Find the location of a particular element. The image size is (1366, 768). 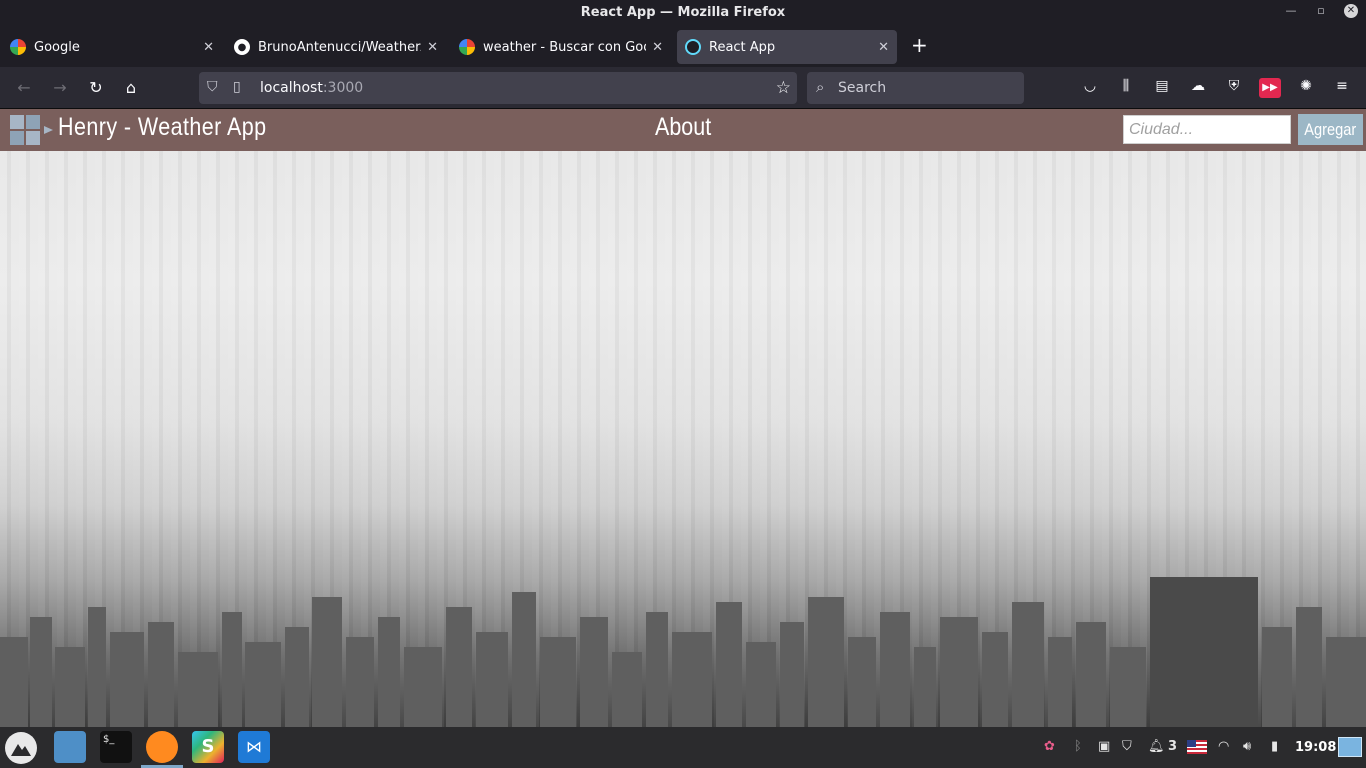

us-flag-icon is located at coordinates (1197, 747).